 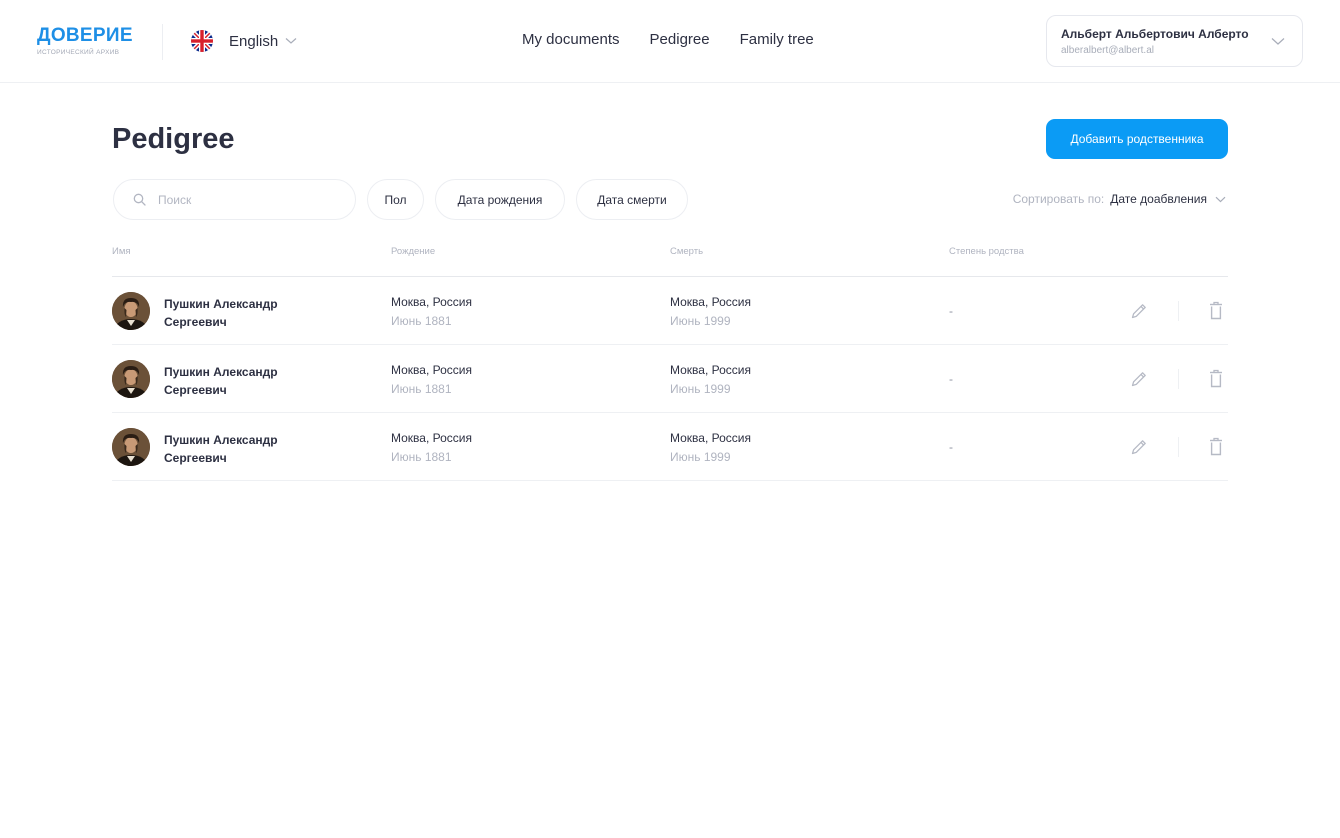 What do you see at coordinates (632, 199) in the screenshot?
I see `filter-death-date: Дата смерти` at bounding box center [632, 199].